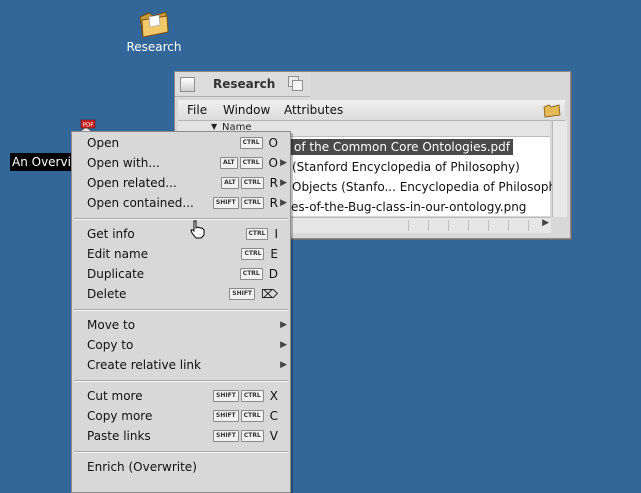  I want to click on window-title: Research, so click(244, 84).